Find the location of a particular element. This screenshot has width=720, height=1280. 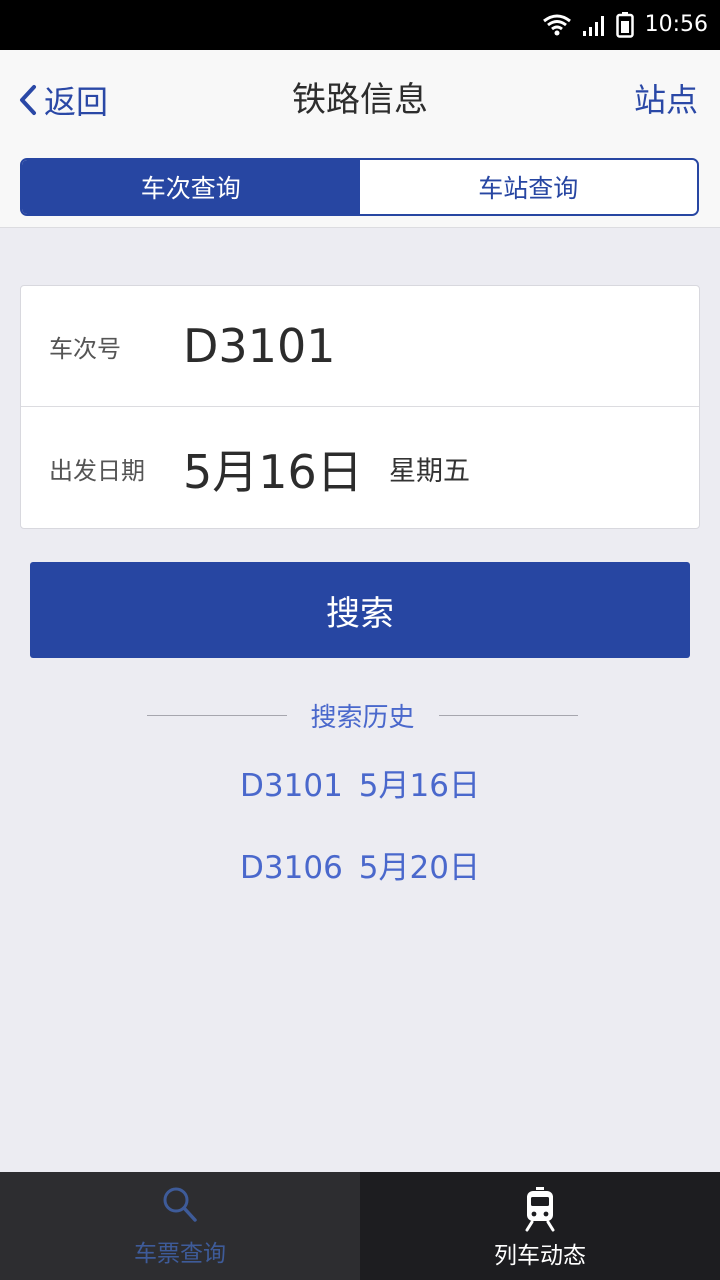

train-icon is located at coordinates (540, 1209).